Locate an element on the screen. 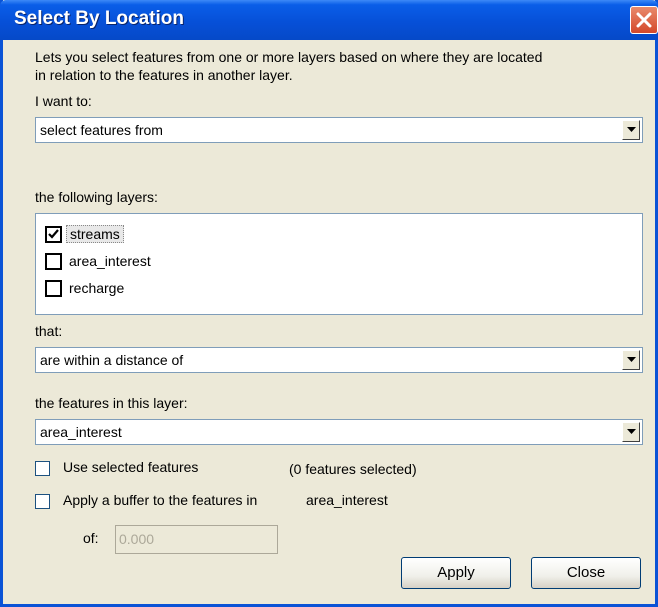 The height and width of the screenshot is (607, 658). layer-label-recharge: recharge is located at coordinates (97, 288).